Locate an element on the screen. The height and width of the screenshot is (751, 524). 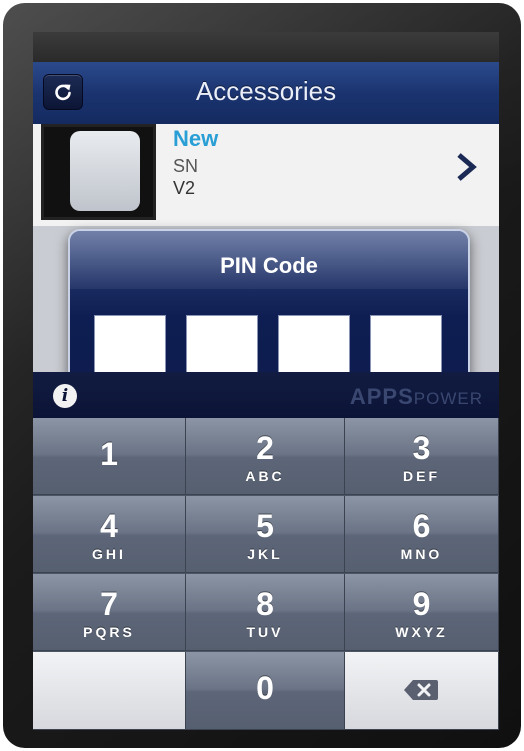
key-6: 6 MNO is located at coordinates (422, 534).